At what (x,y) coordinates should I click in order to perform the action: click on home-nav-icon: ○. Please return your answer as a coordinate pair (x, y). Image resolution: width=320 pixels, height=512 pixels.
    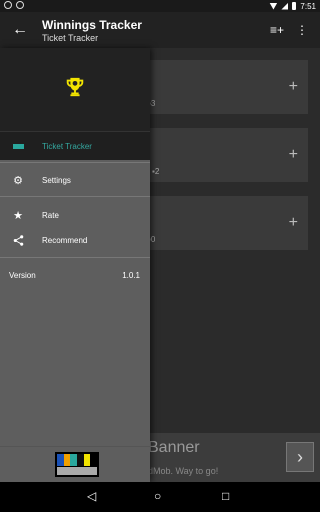
    Looking at the image, I should click on (157, 496).